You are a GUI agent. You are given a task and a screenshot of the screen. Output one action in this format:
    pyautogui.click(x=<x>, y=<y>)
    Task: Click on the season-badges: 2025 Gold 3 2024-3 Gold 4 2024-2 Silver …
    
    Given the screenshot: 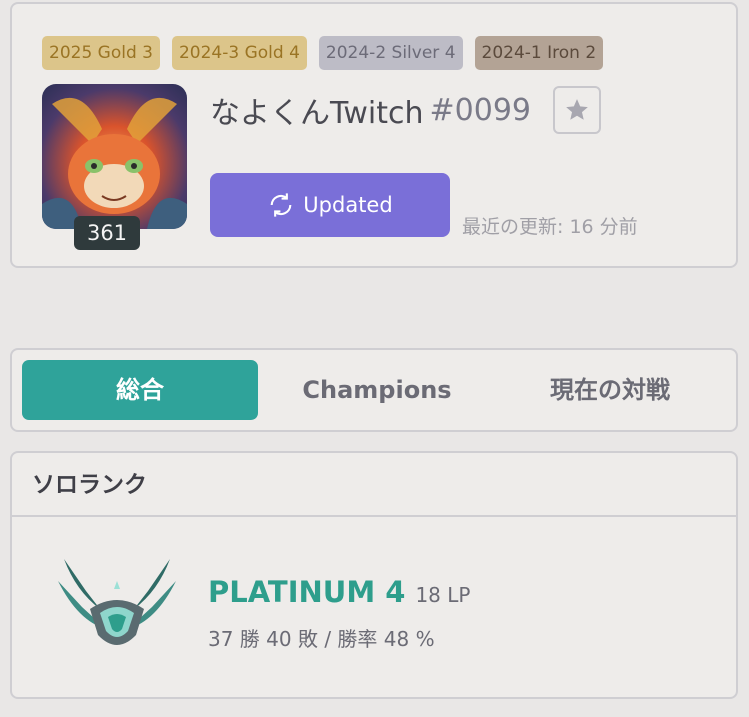 What is the action you would take?
    pyautogui.click(x=323, y=53)
    